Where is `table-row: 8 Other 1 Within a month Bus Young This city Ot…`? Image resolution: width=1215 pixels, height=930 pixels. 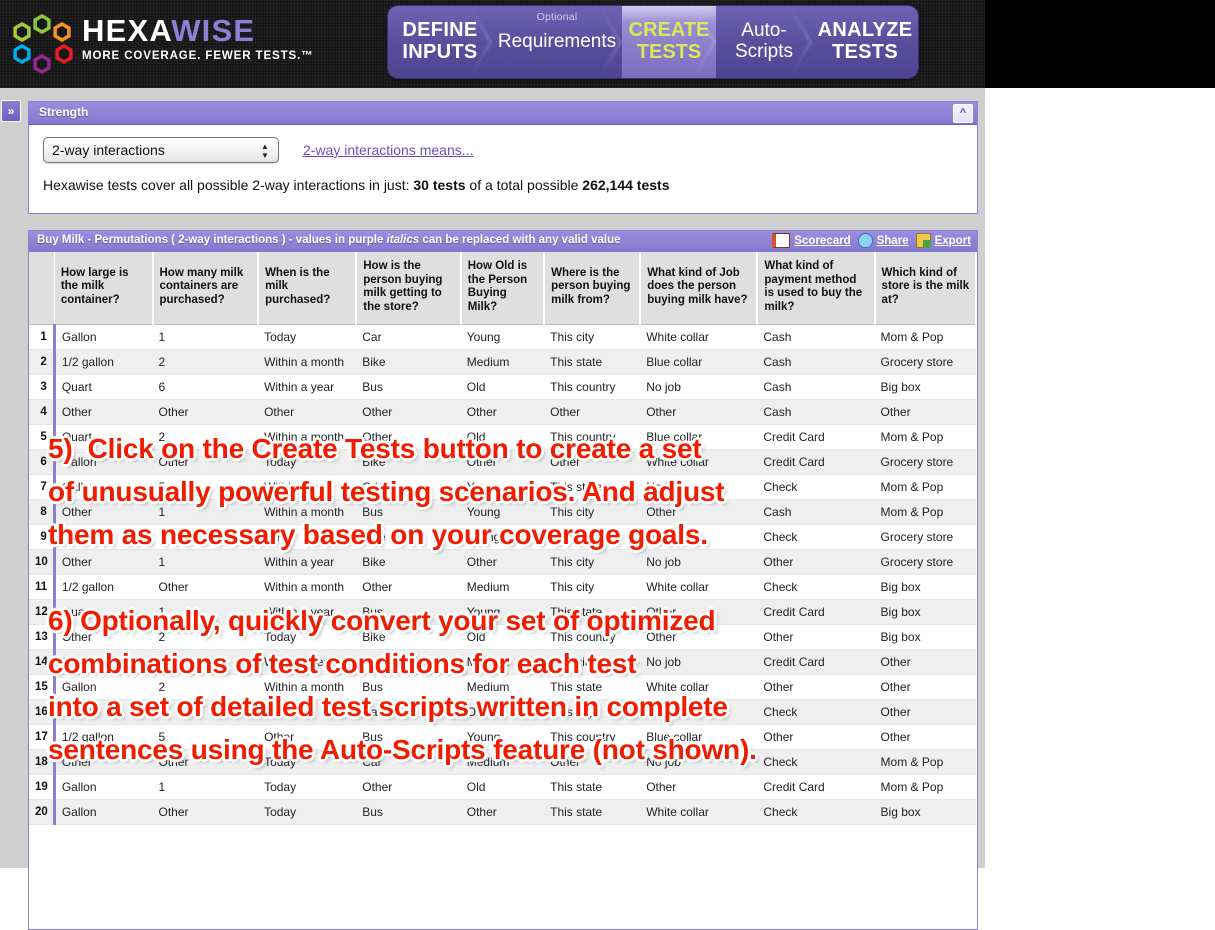
table-row: 8 Other 1 Within a month Bus Young This city Ot… is located at coordinates (502, 512).